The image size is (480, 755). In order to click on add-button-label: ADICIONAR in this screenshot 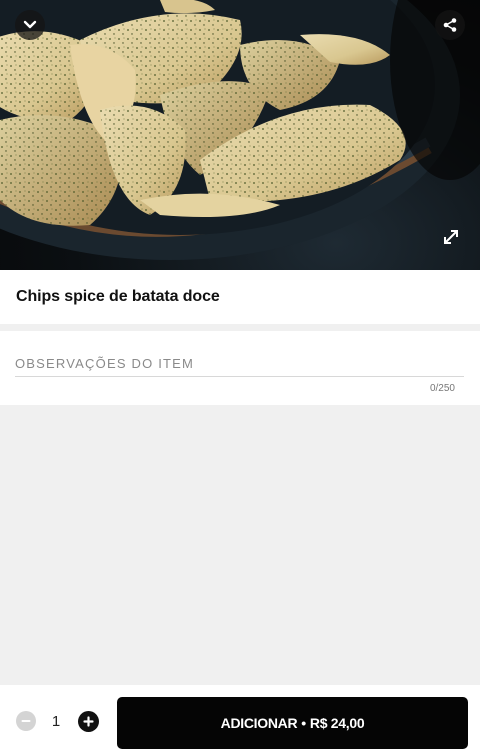, I will do `click(259, 723)`.